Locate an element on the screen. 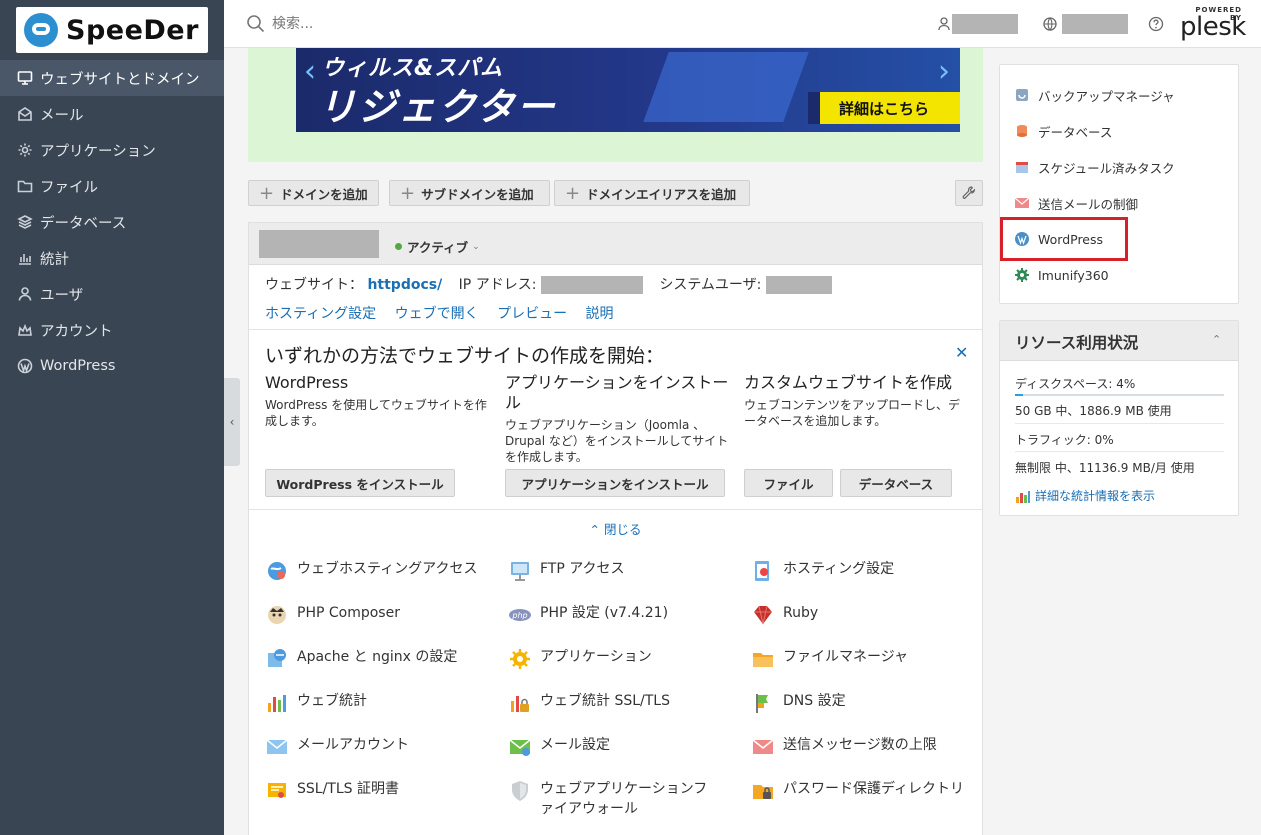  add-alias-button: + ドメインエイリアスを追加 is located at coordinates (652, 193).